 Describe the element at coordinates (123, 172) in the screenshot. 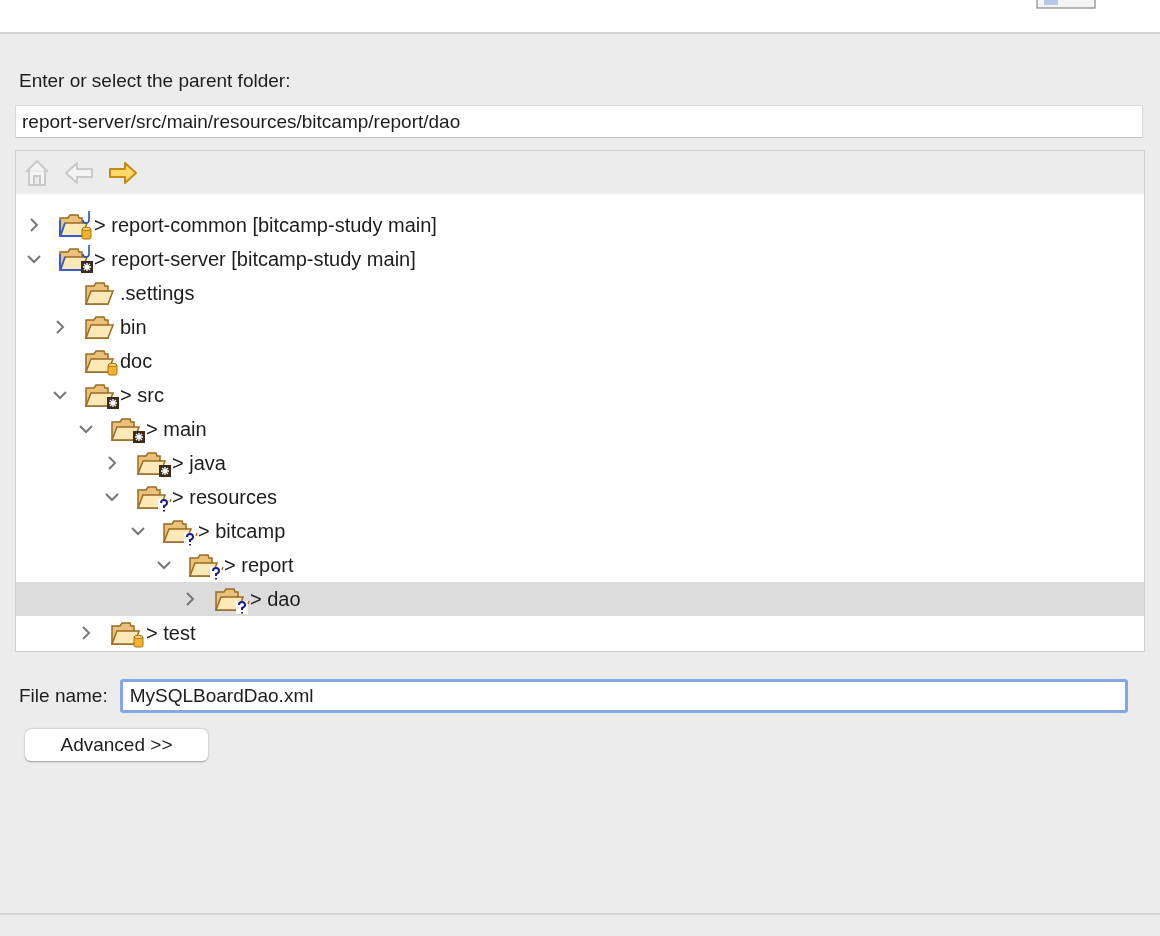

I see `forward-arrow-icon` at that location.